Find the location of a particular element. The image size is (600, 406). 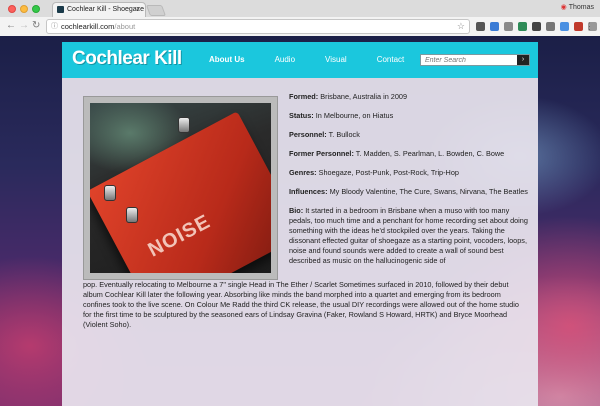

reload-icon: ↻ is located at coordinates (36, 26).